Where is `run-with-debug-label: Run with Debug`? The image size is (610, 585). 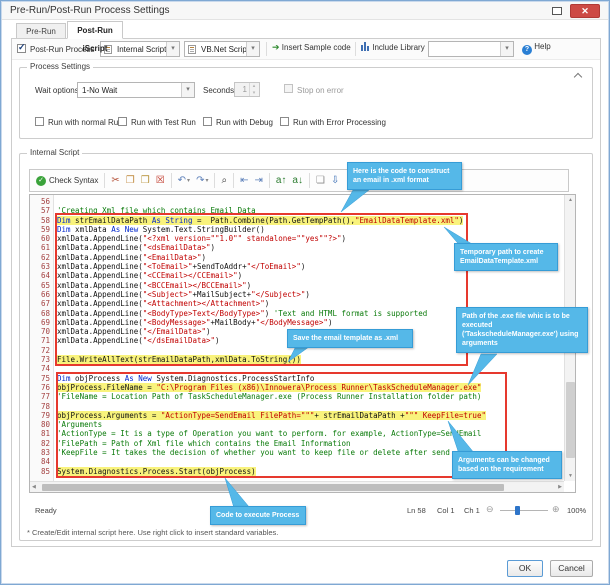
run-with-debug-label: Run with Debug is located at coordinates (244, 122).